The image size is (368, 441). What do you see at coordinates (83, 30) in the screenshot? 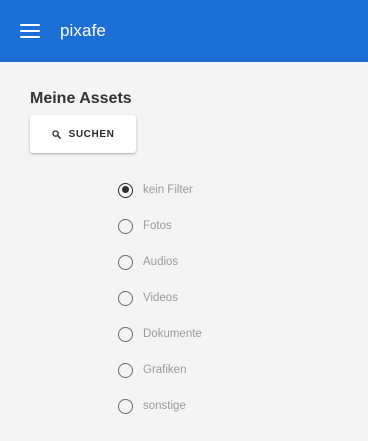
I see `app-title: pixafe` at bounding box center [83, 30].